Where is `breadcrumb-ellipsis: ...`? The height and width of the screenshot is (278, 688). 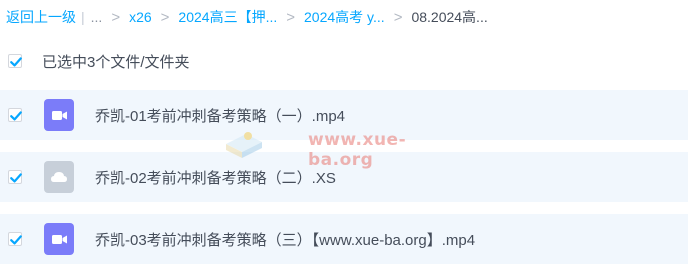 breadcrumb-ellipsis: ... is located at coordinates (97, 17).